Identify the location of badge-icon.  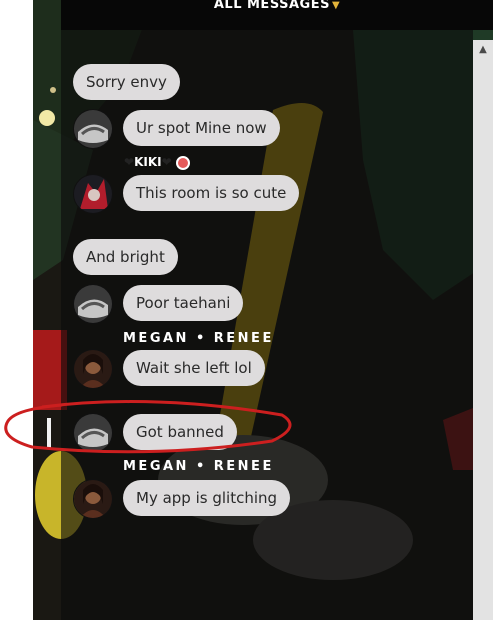
(182, 162).